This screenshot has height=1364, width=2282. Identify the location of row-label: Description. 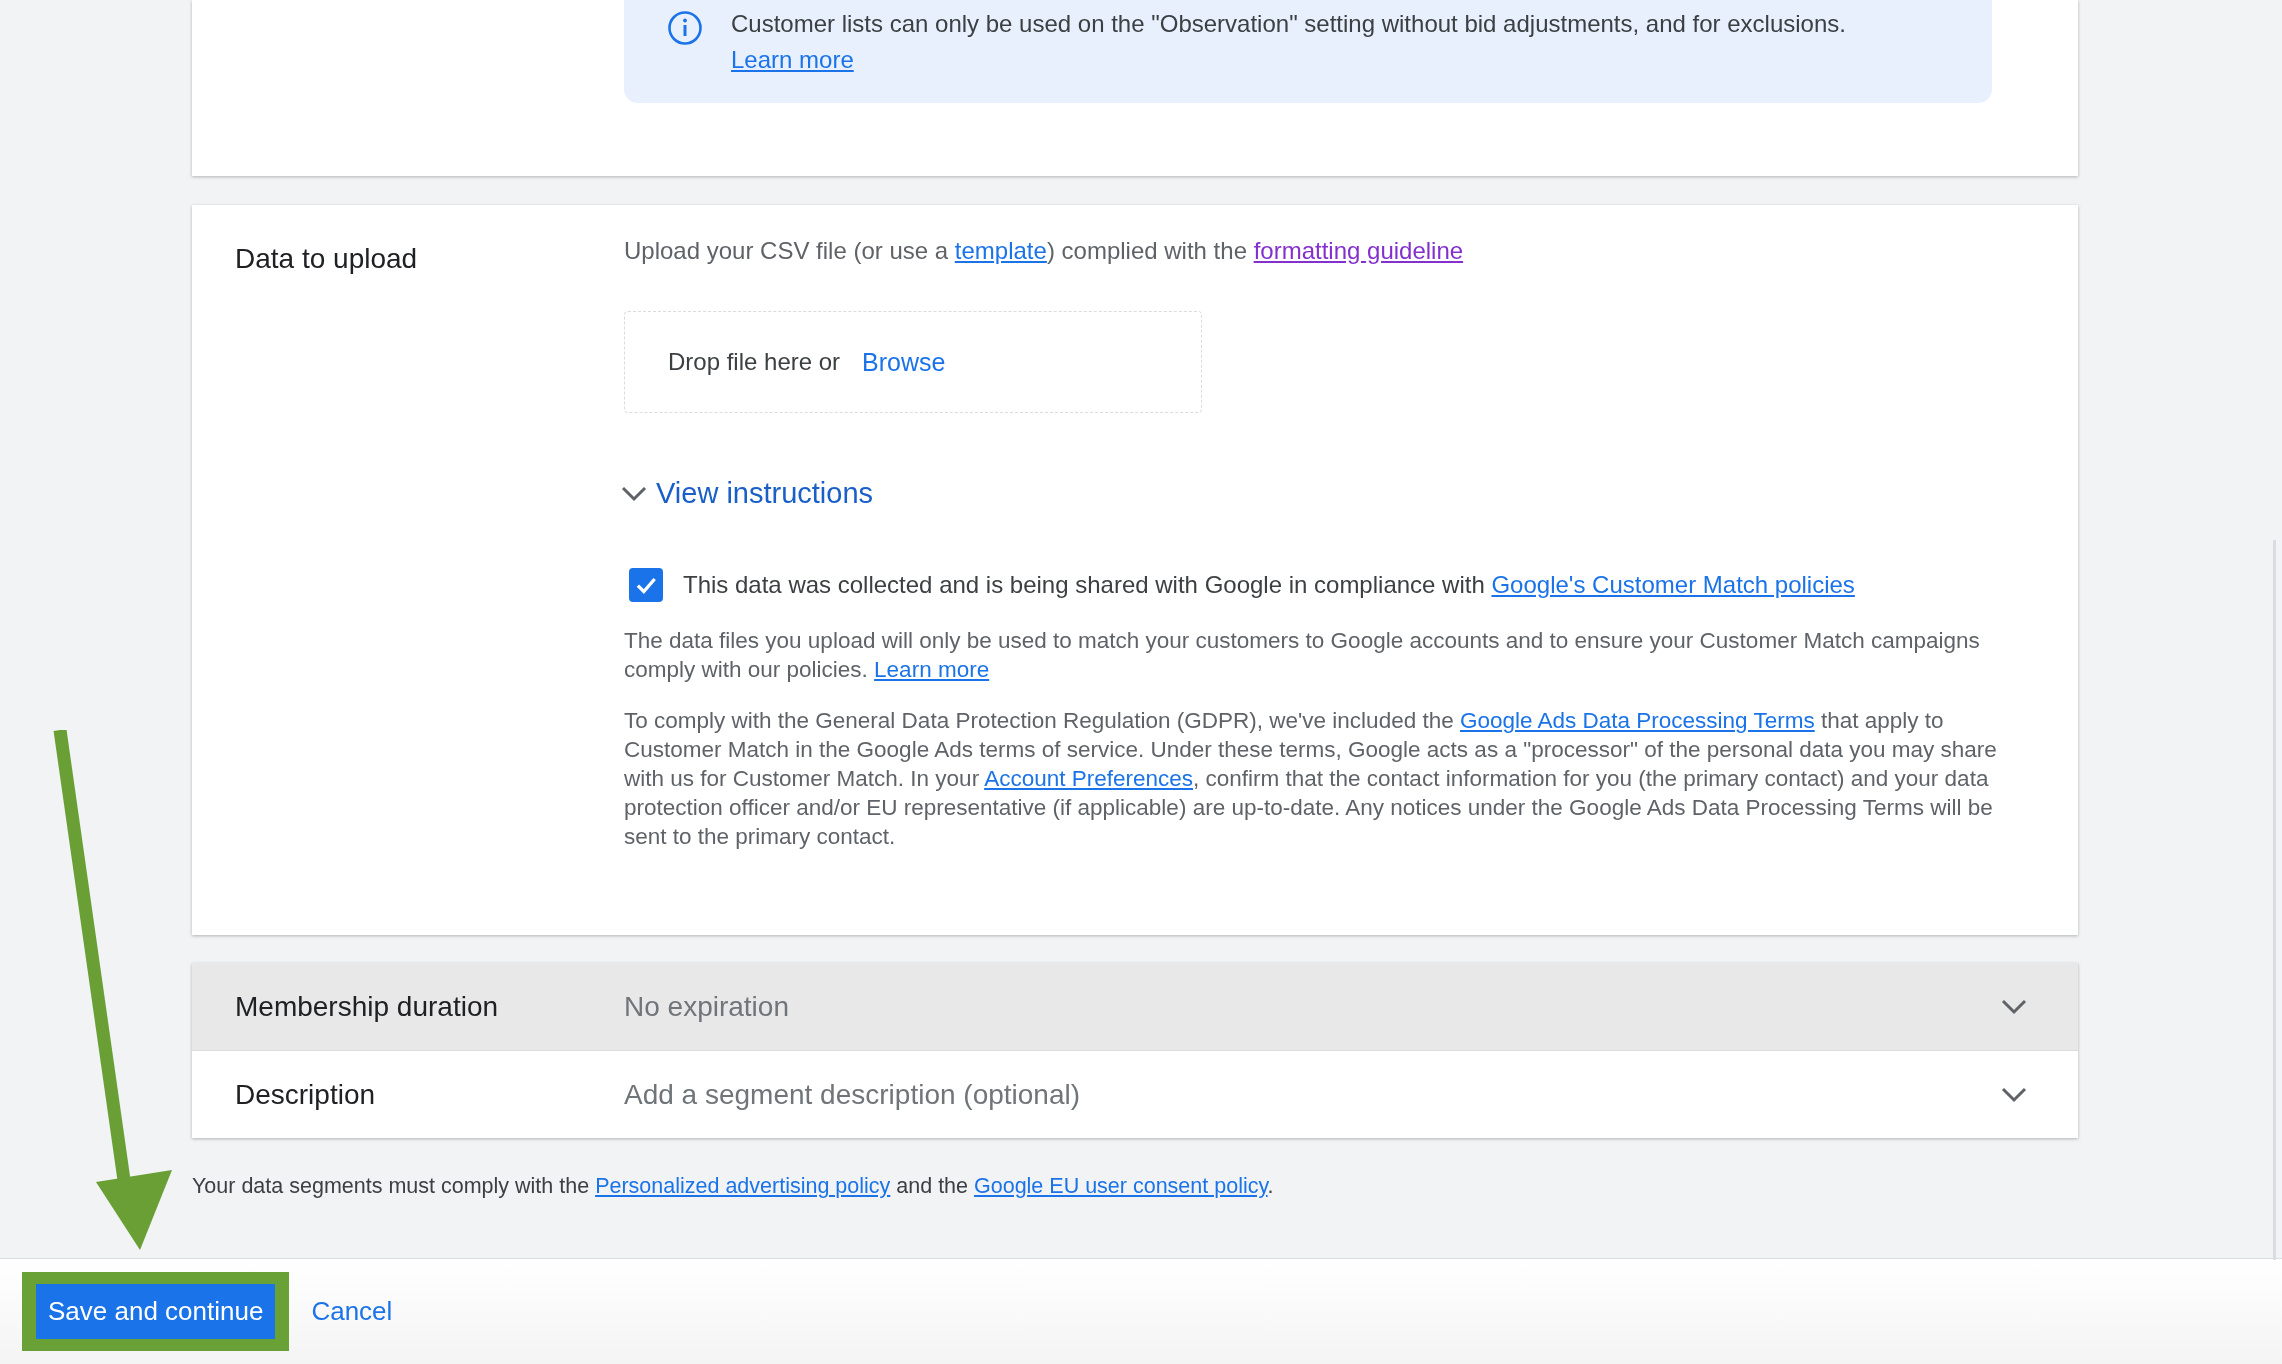
(305, 1094).